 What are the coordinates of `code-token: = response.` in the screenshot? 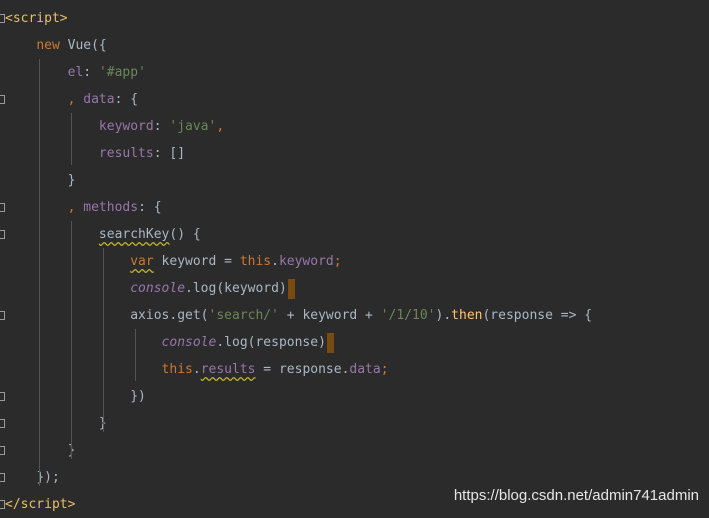 It's located at (302, 369).